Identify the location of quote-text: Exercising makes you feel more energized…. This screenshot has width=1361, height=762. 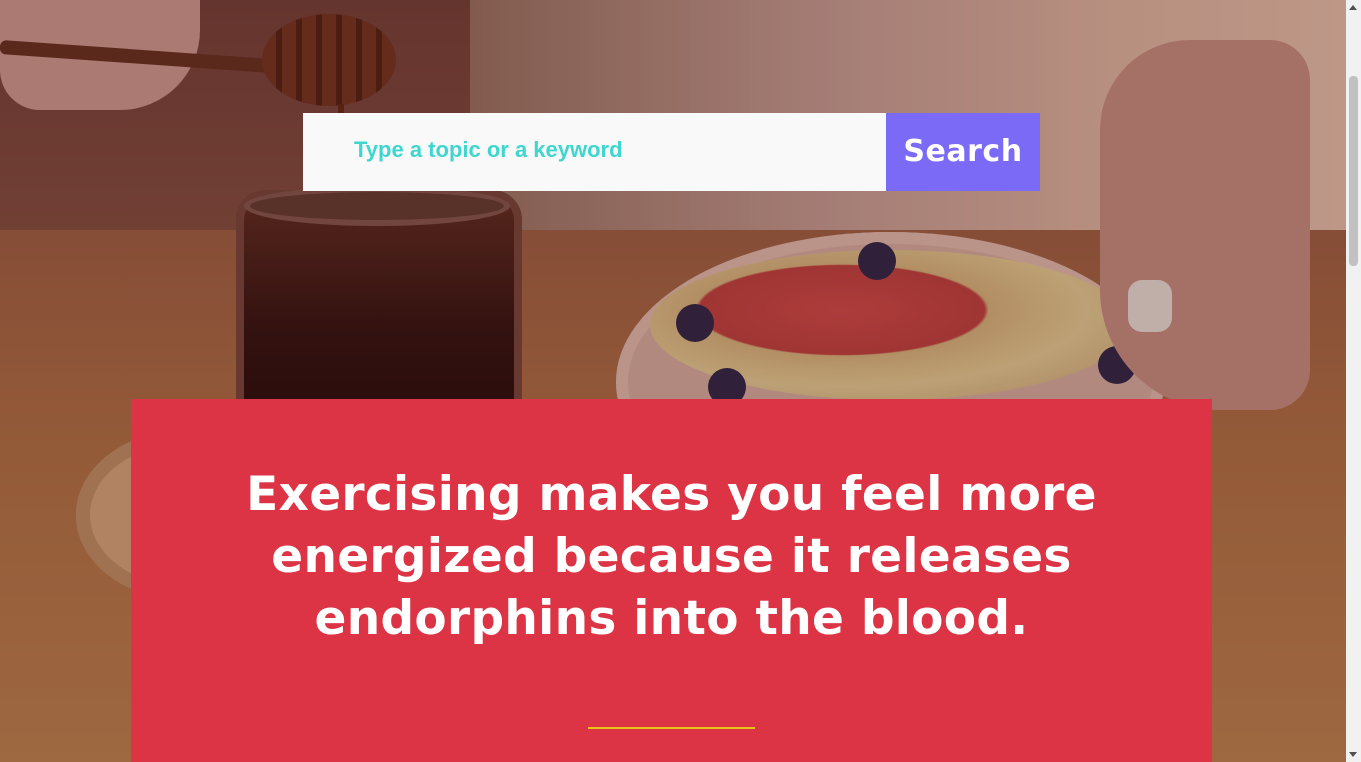
(671, 556).